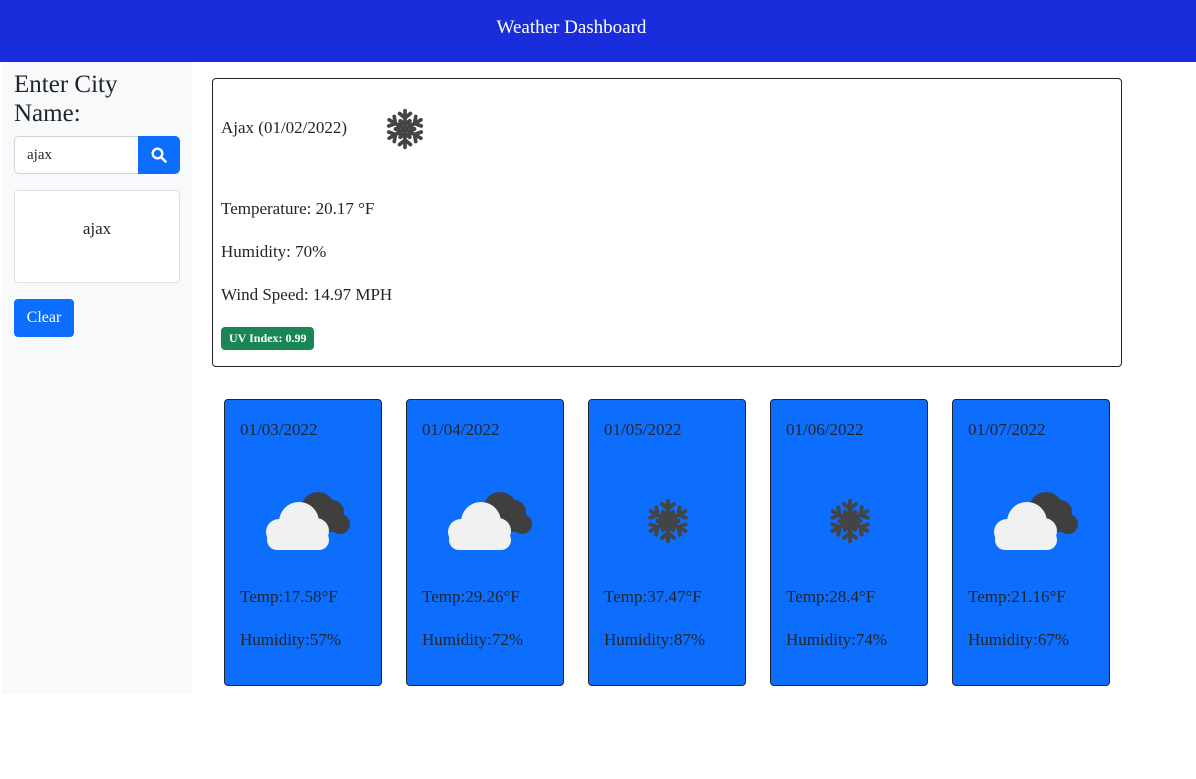 This screenshot has height=779, width=1196. What do you see at coordinates (66, 99) in the screenshot?
I see `city-input-label: Enter City Name:` at bounding box center [66, 99].